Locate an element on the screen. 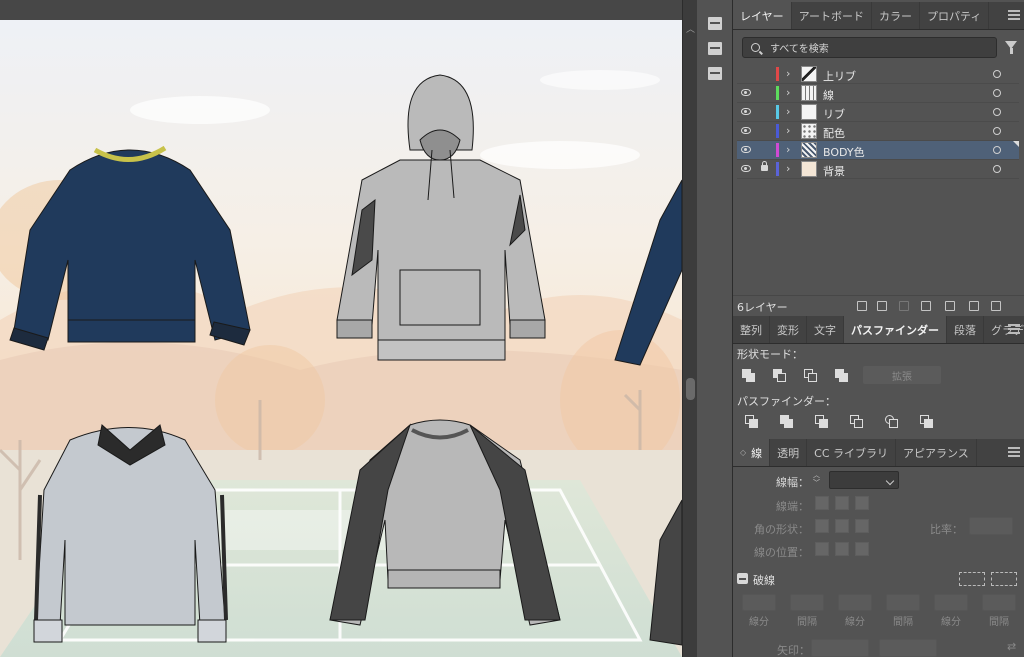  assets-panel-button is located at coordinates (715, 48).